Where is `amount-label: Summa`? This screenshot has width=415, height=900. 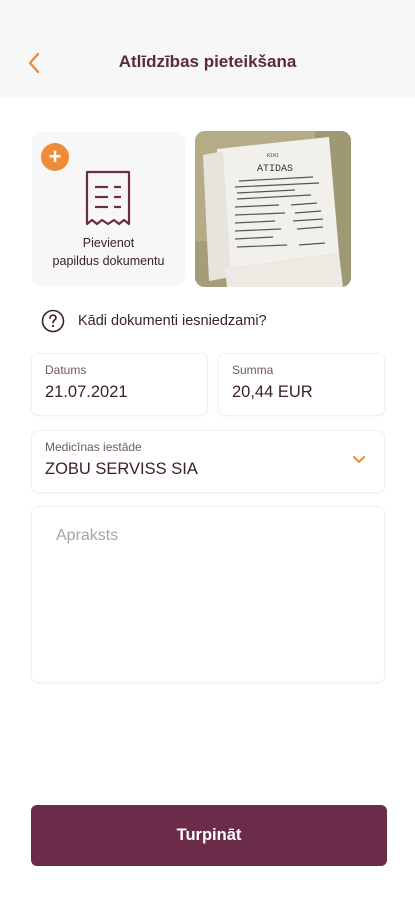
amount-label: Summa is located at coordinates (253, 370).